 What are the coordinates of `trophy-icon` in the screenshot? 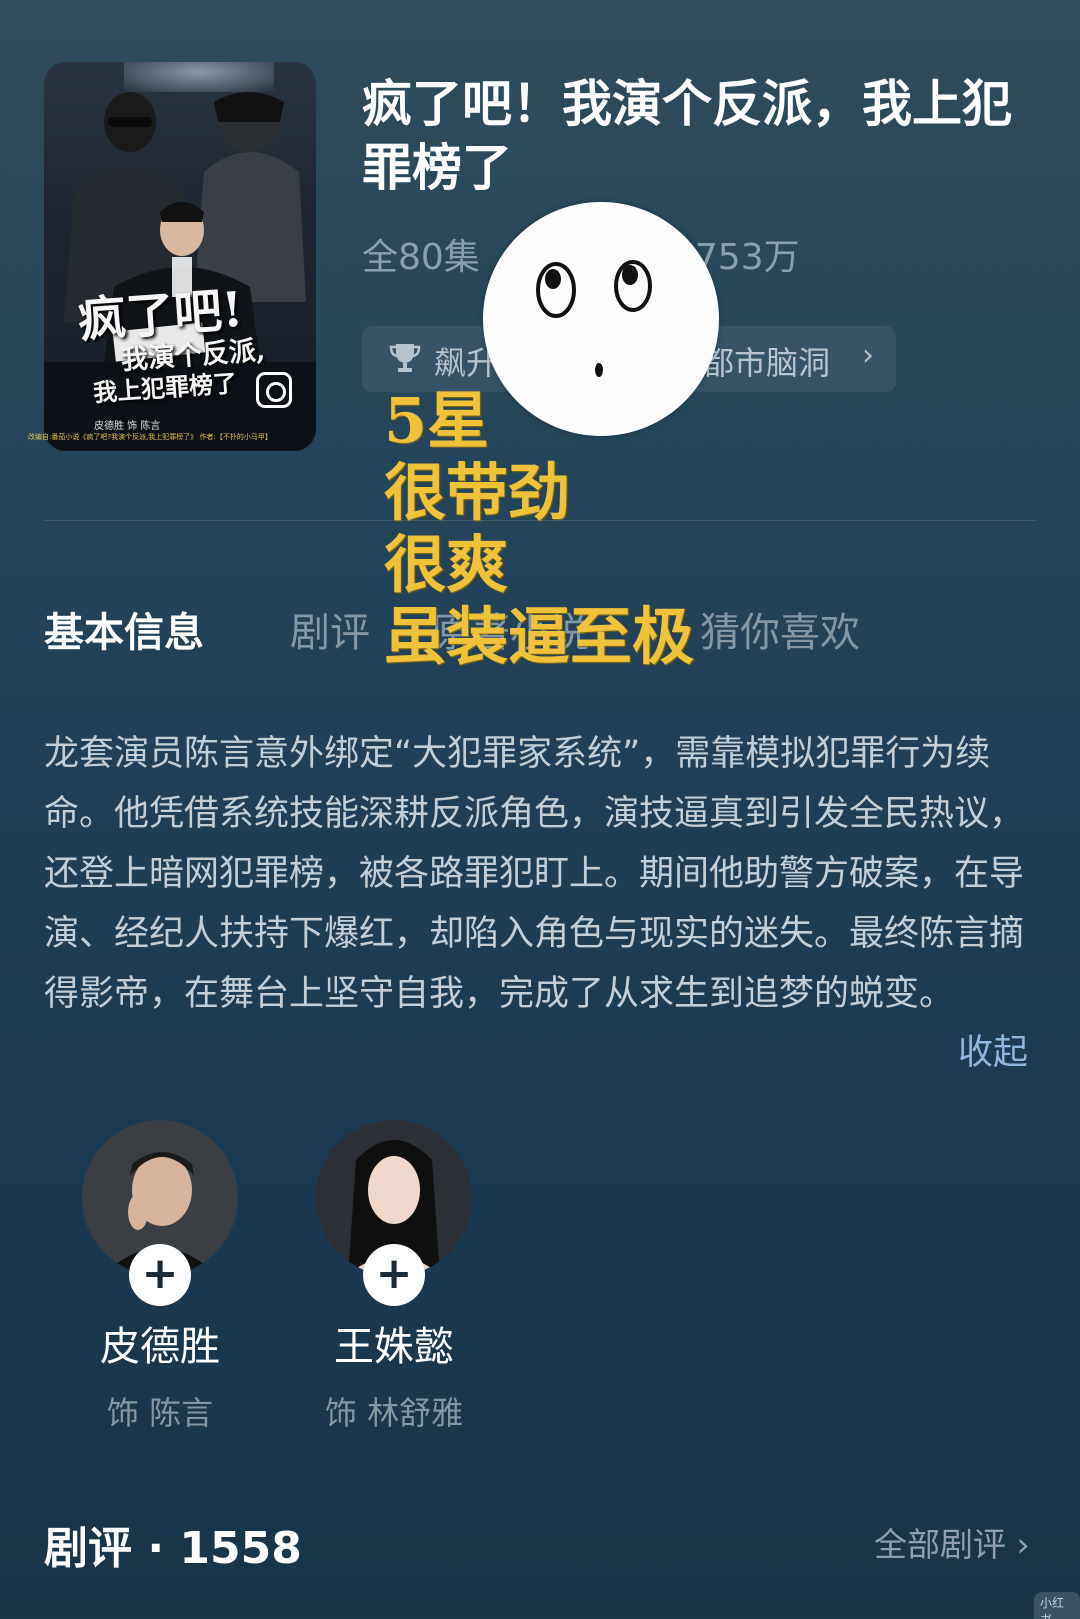 It's located at (405, 358).